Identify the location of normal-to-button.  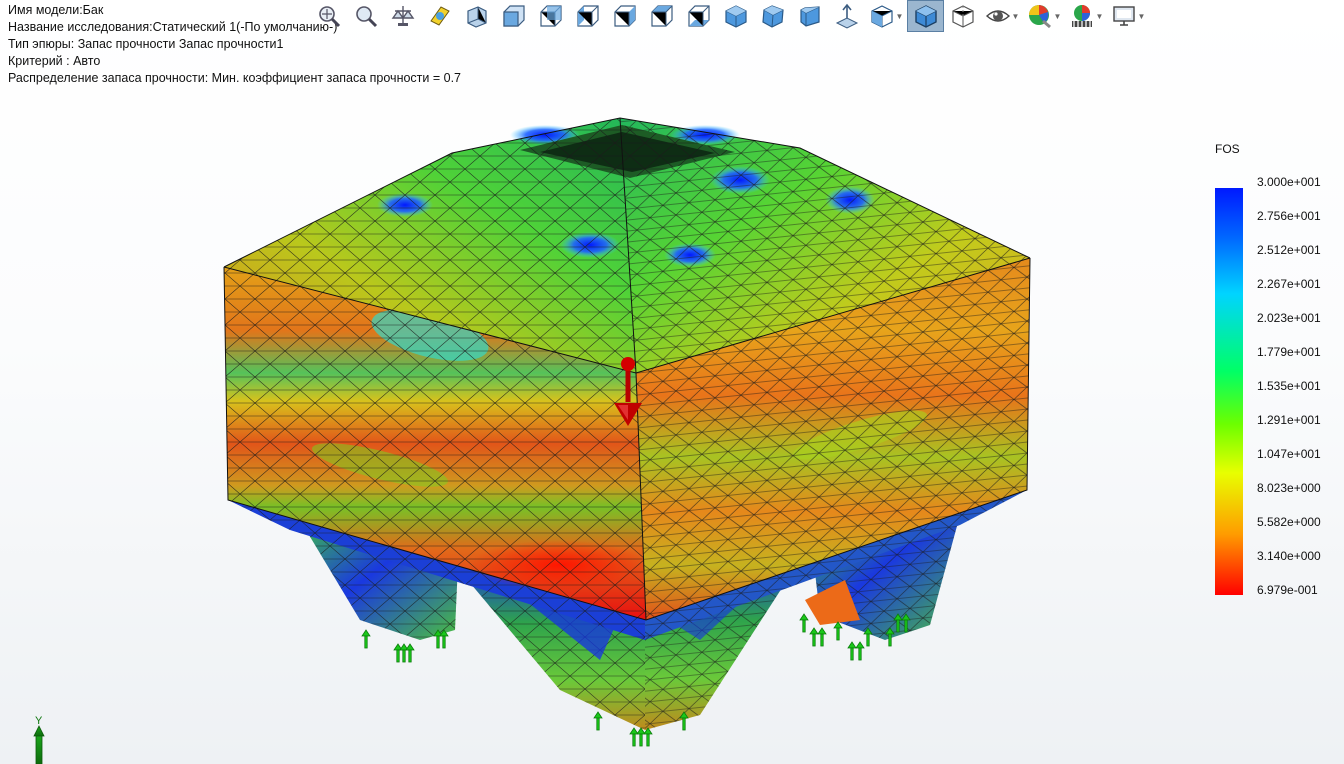
(846, 16).